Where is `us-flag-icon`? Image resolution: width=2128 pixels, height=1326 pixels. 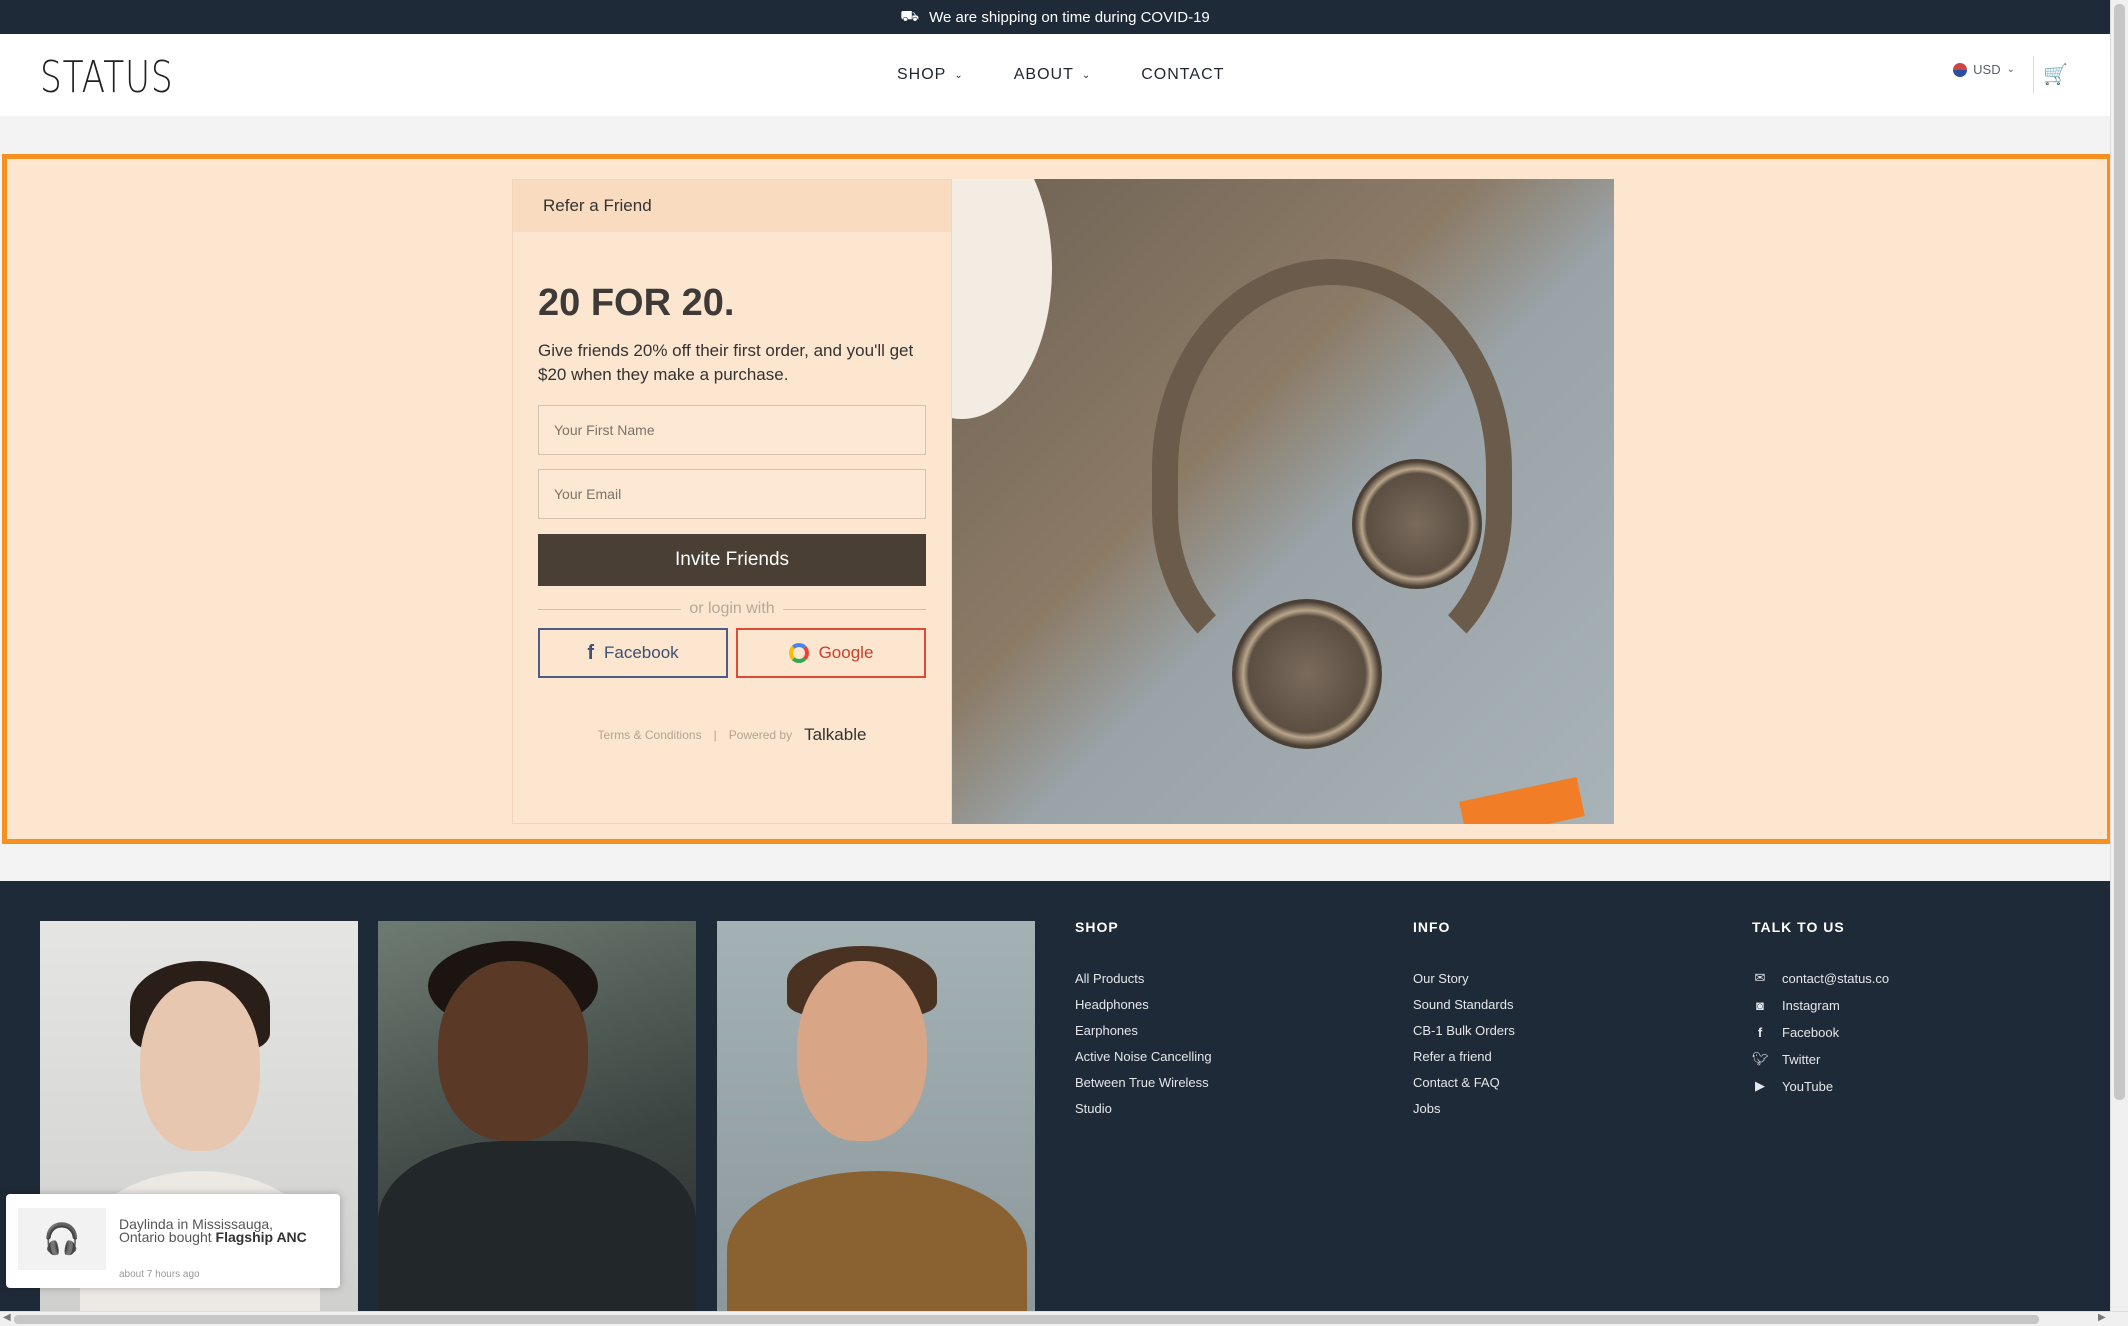
us-flag-icon is located at coordinates (1960, 69).